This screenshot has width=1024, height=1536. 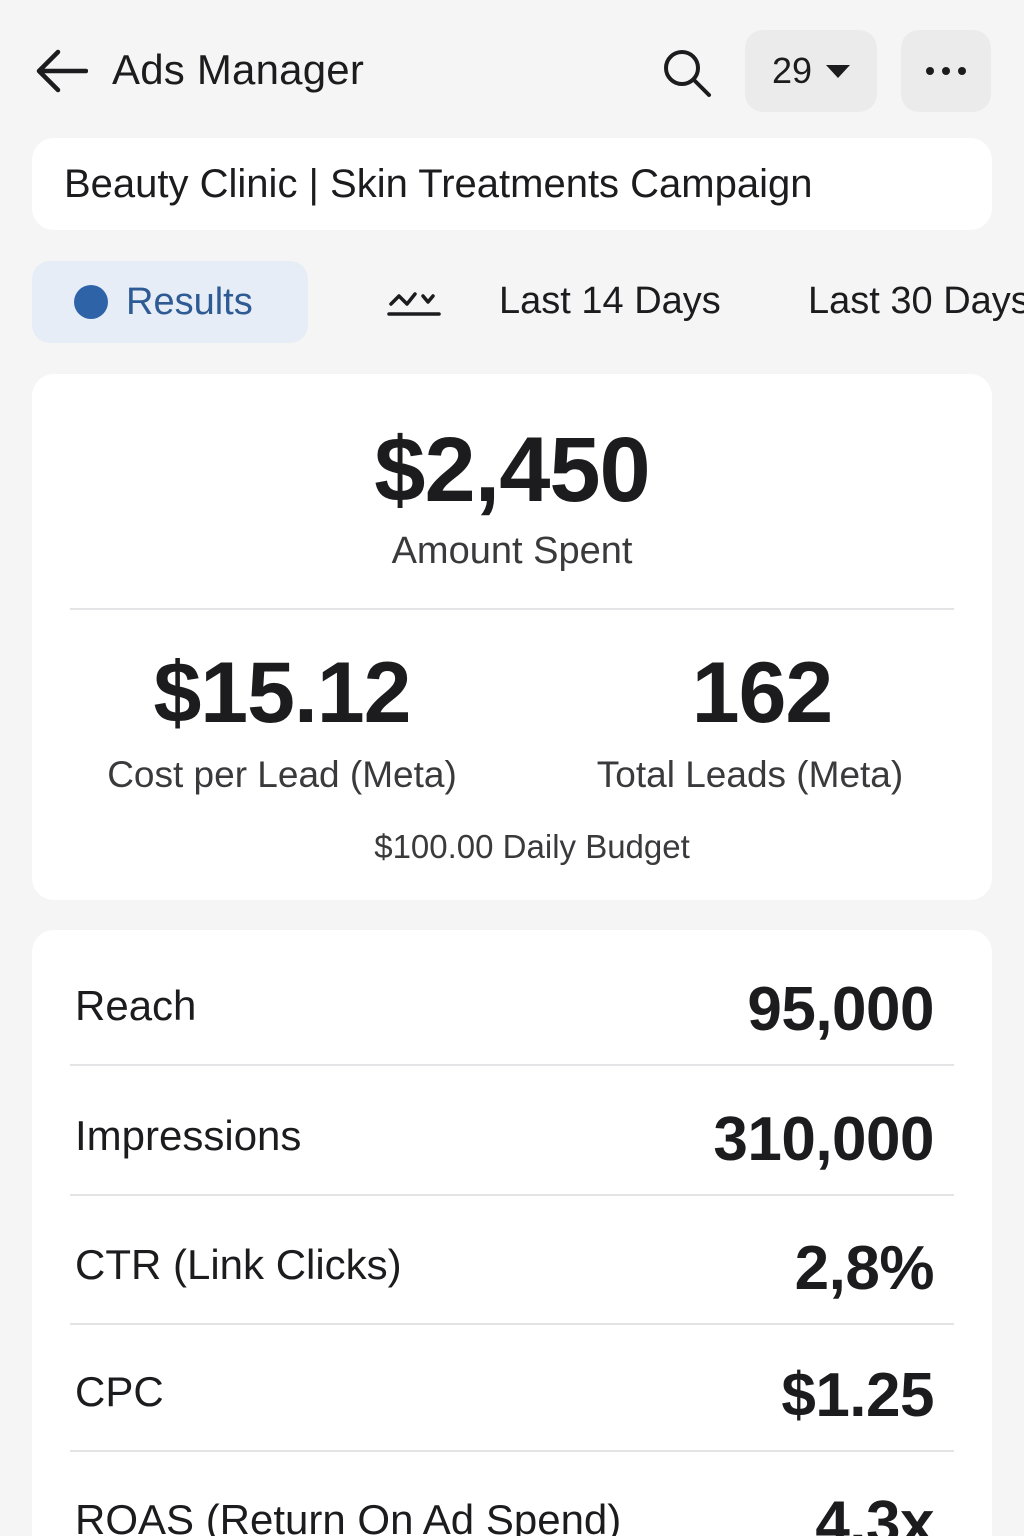 What do you see at coordinates (512, 470) in the screenshot?
I see `amount-spent-value: $2,450` at bounding box center [512, 470].